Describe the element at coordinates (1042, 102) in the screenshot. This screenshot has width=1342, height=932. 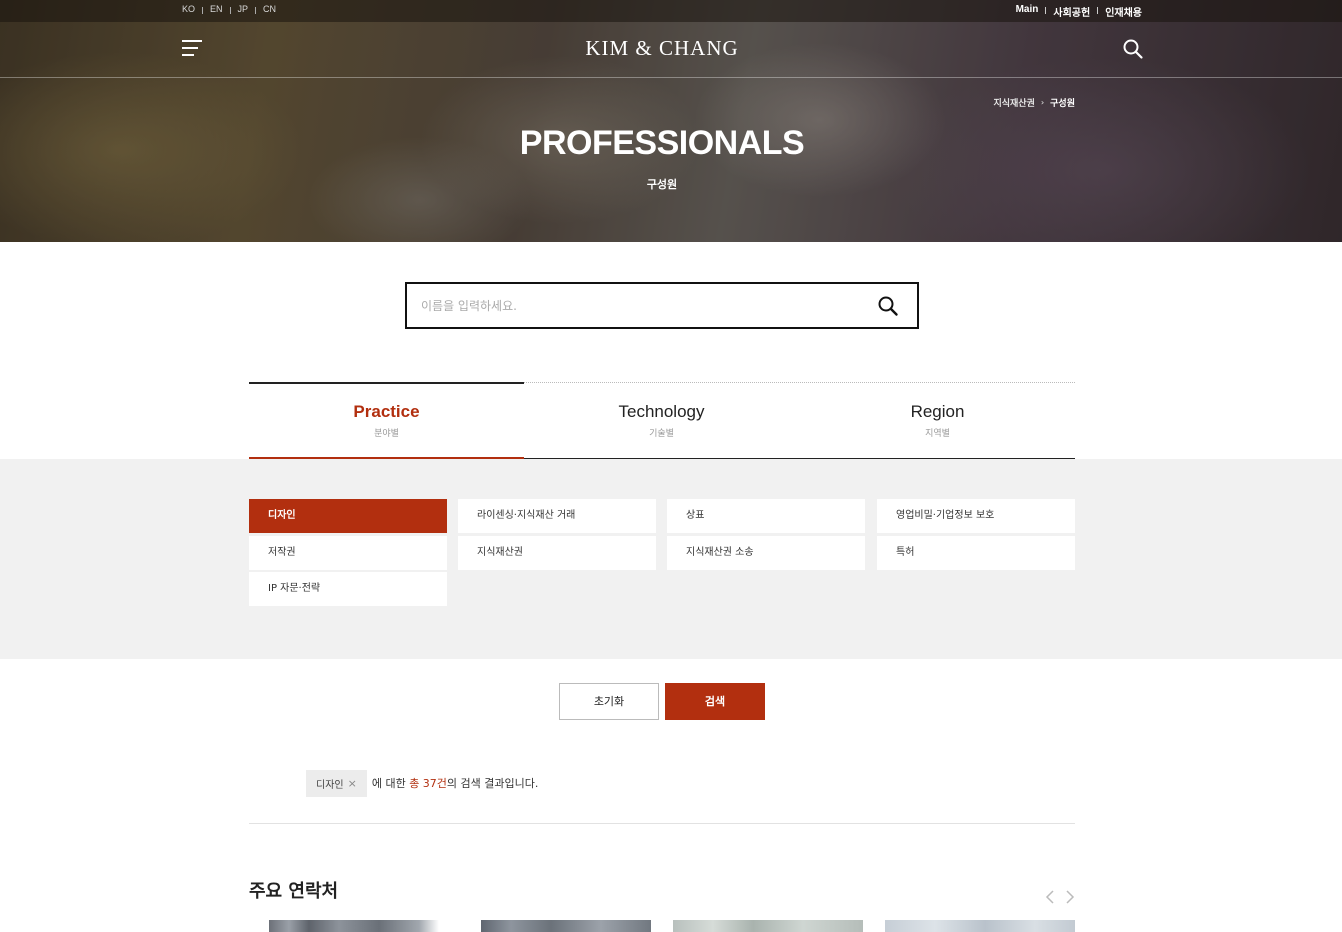
I see `chevron-right-icon: ›` at that location.